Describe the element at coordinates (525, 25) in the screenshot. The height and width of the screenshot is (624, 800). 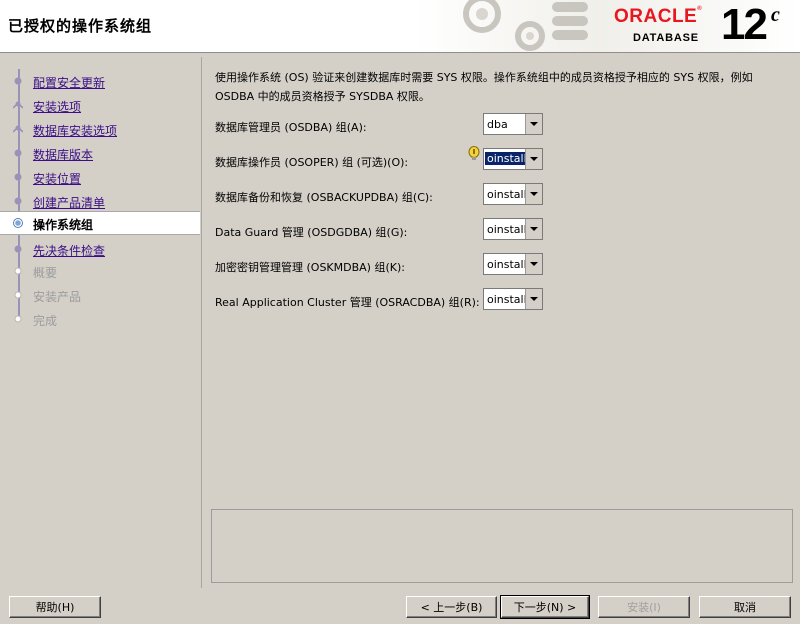
I see `gears-decoration-icon` at that location.